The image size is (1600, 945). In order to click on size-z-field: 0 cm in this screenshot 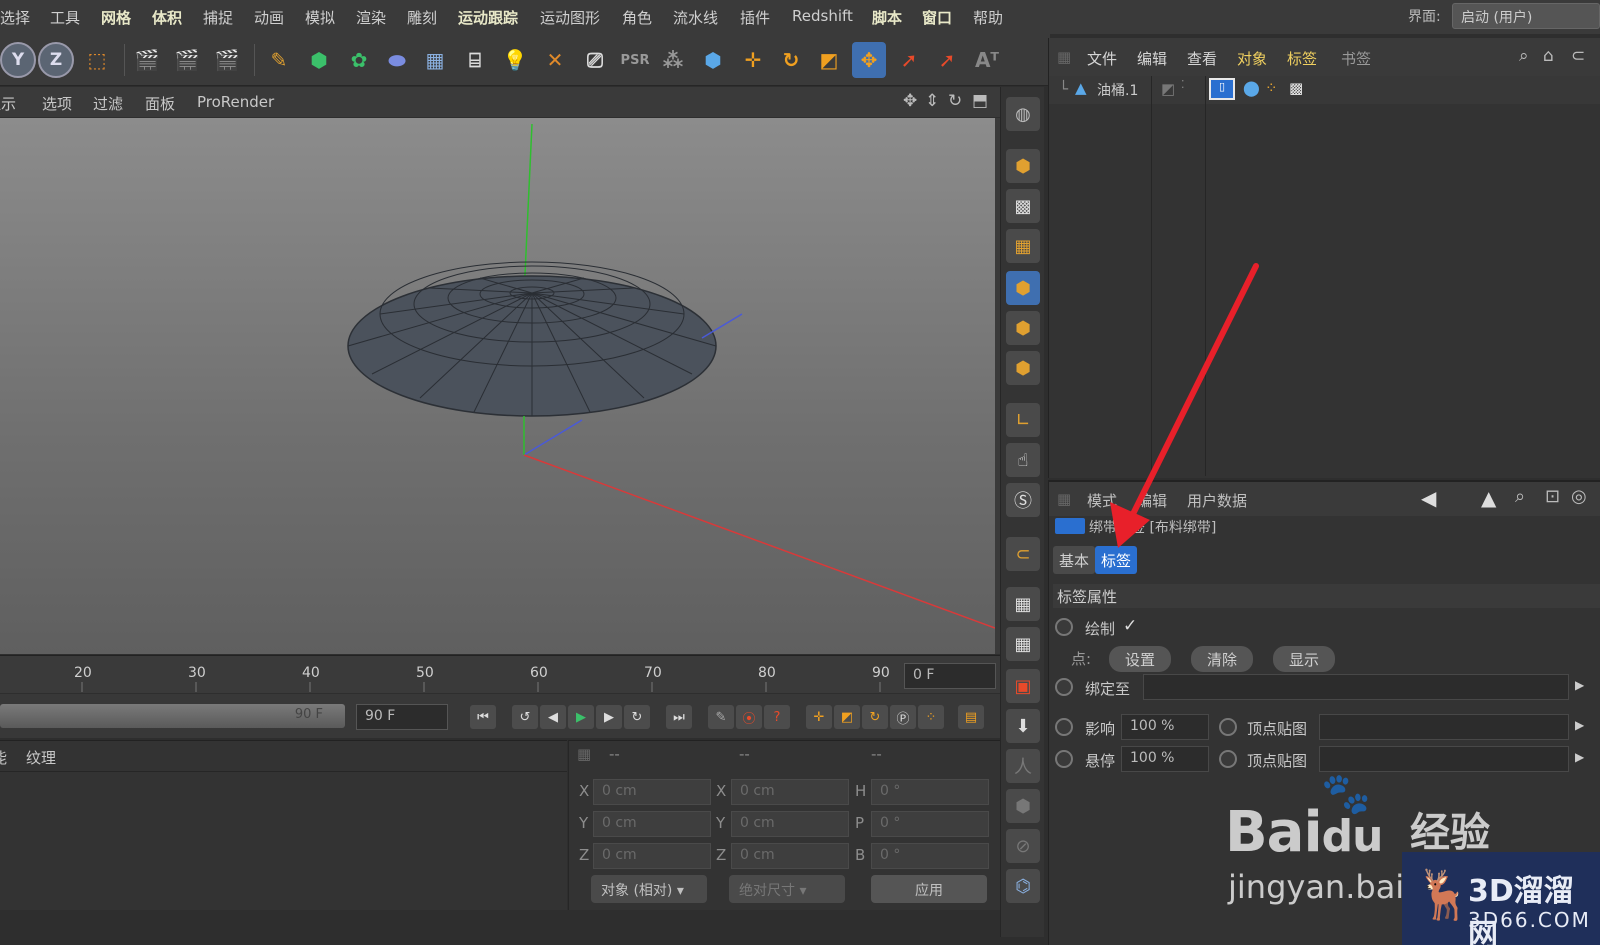, I will do `click(790, 856)`.